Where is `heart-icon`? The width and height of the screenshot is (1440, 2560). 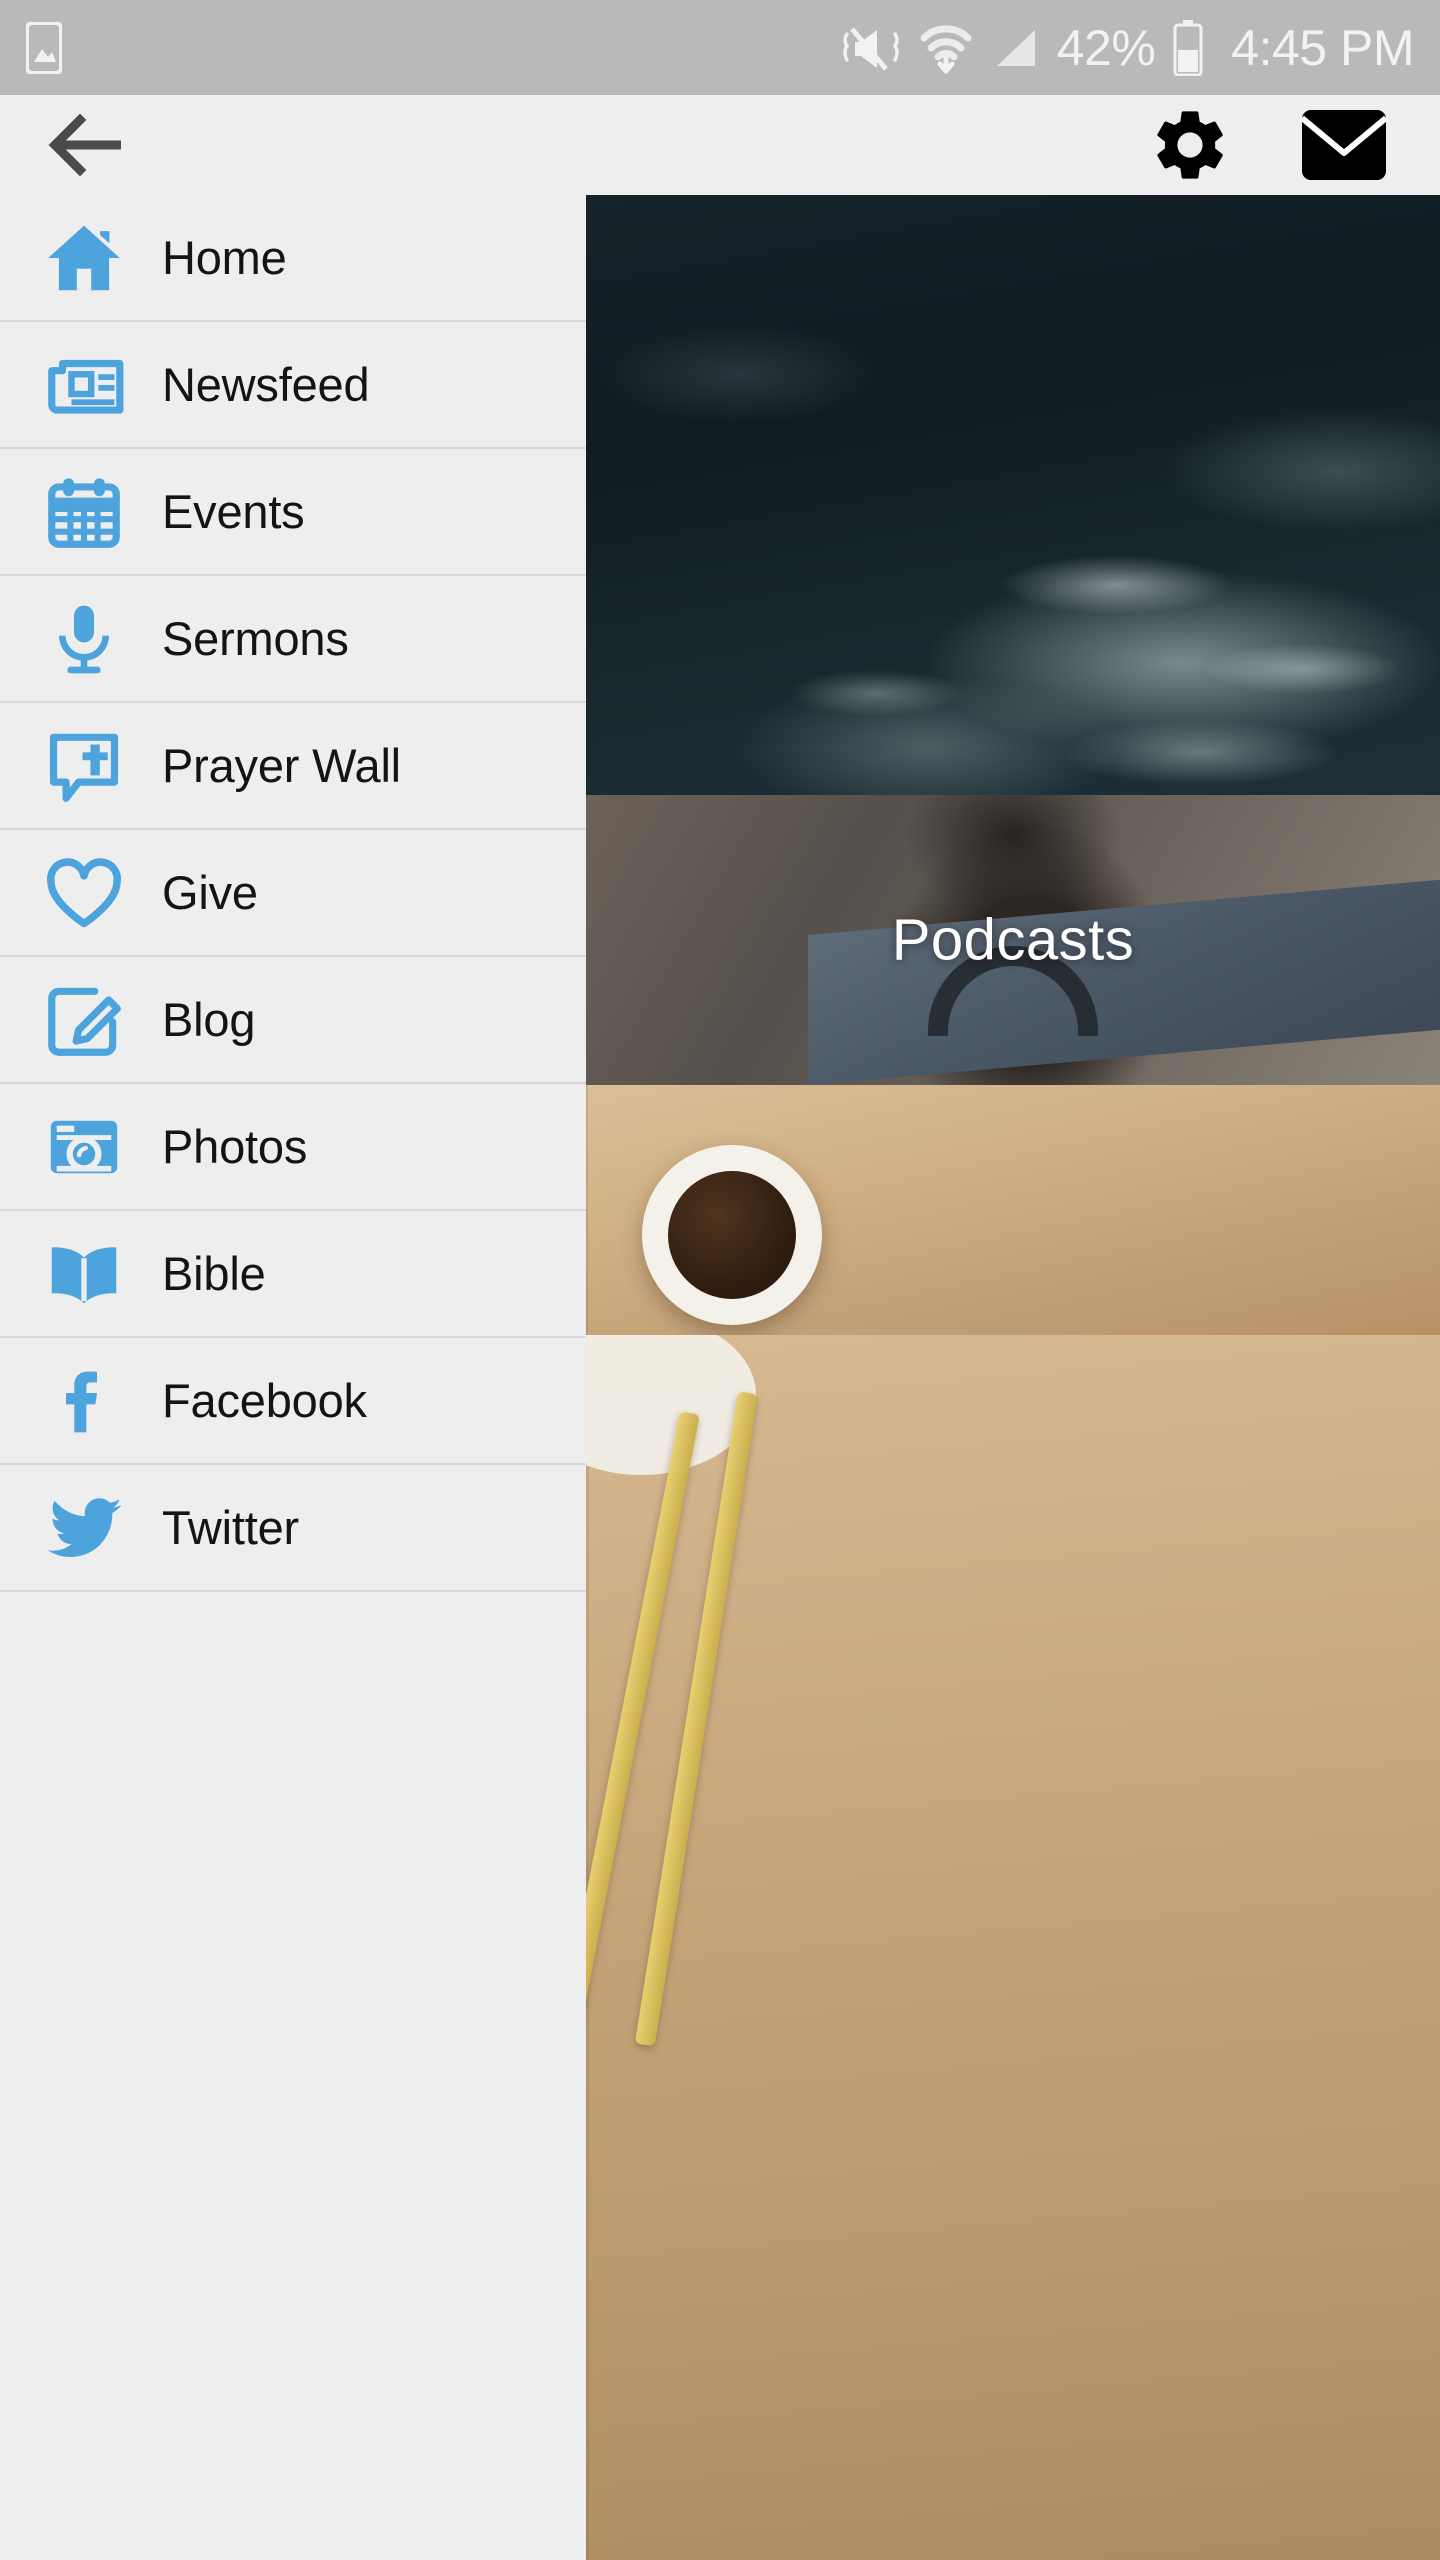
heart-icon is located at coordinates (84, 893).